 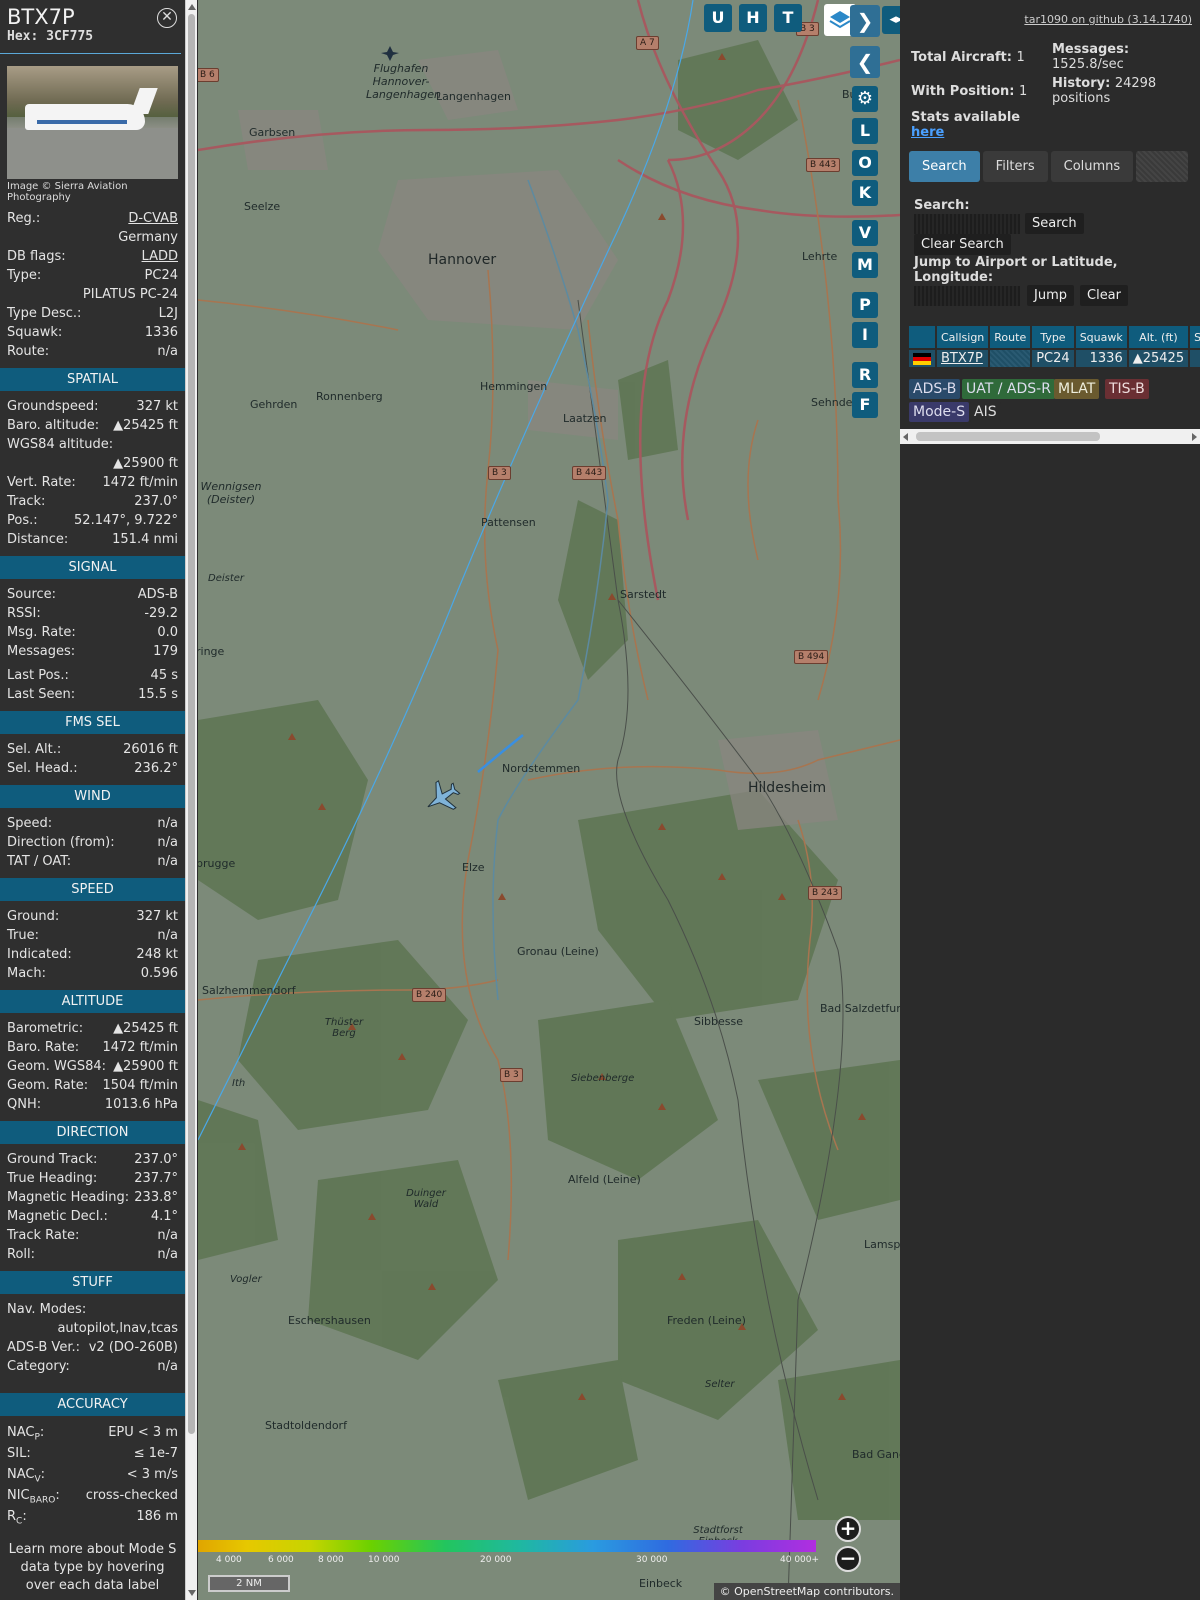 What do you see at coordinates (1108, 19) in the screenshot?
I see `github-link: tar1090 on github (3.14.1740)` at bounding box center [1108, 19].